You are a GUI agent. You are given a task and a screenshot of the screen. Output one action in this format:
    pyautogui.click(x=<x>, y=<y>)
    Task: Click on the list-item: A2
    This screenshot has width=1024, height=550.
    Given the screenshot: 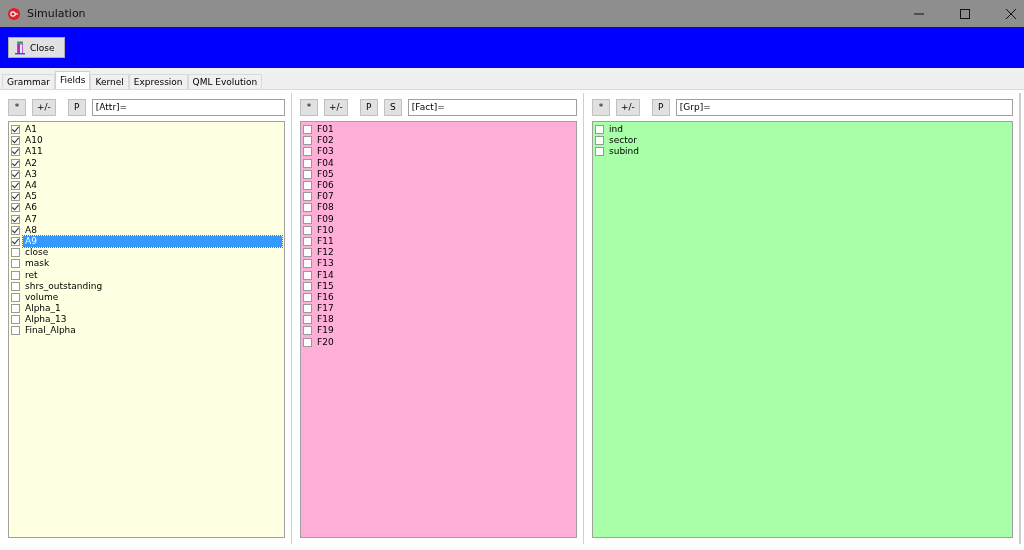 What is the action you would take?
    pyautogui.click(x=31, y=163)
    